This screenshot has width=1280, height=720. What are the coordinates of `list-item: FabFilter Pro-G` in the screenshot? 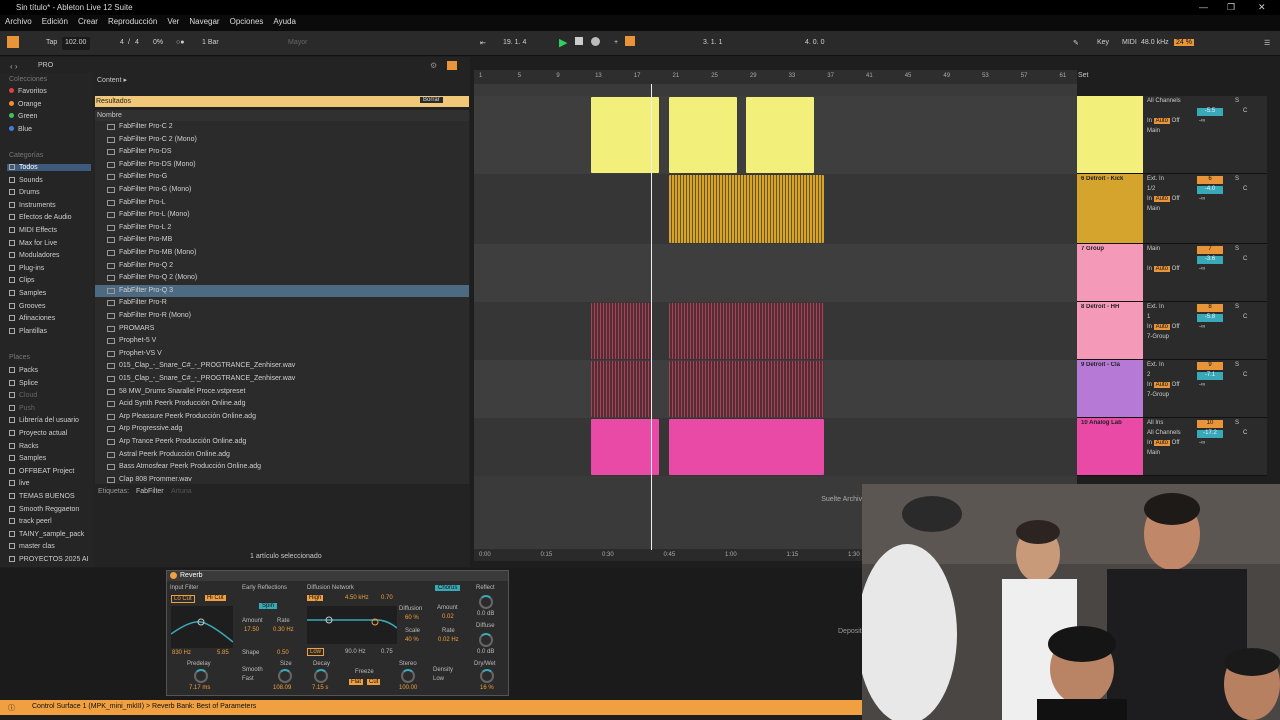 It's located at (282, 177).